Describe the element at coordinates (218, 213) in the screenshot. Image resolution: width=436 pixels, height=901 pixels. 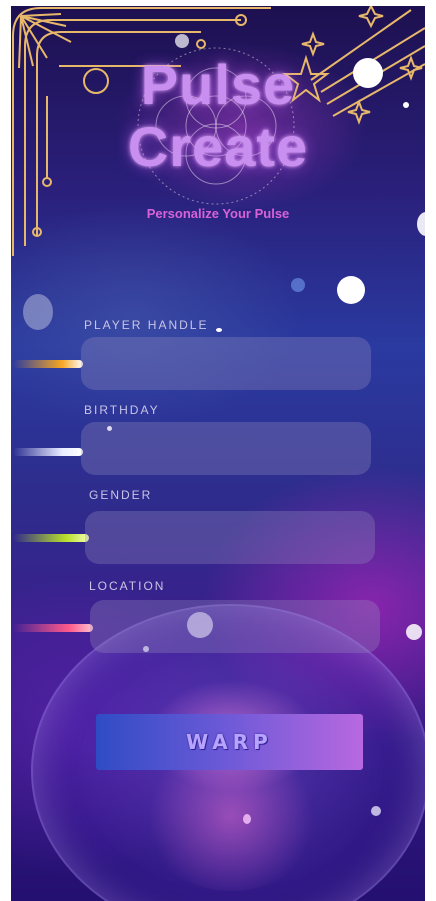
I see `page-subtitle: Personalize Your Pulse` at that location.